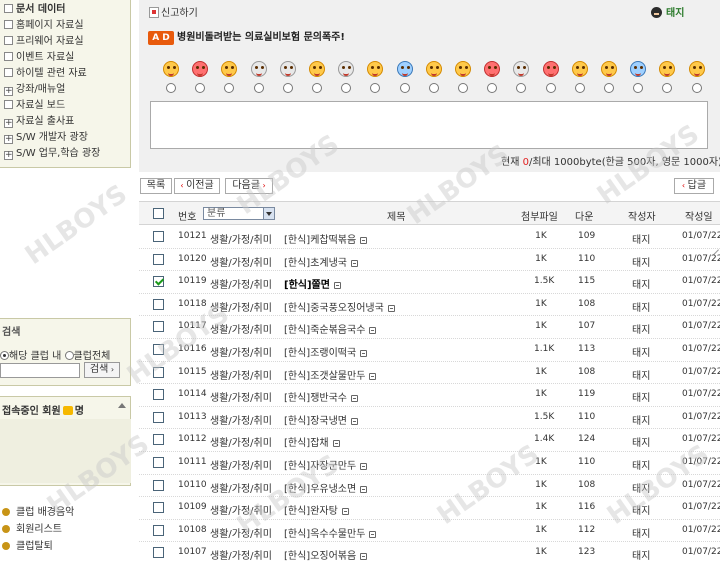 This screenshot has width=720, height=564. What do you see at coordinates (324, 330) in the screenshot?
I see `post-title-link: [한식]죽순볶음국수` at bounding box center [324, 330].